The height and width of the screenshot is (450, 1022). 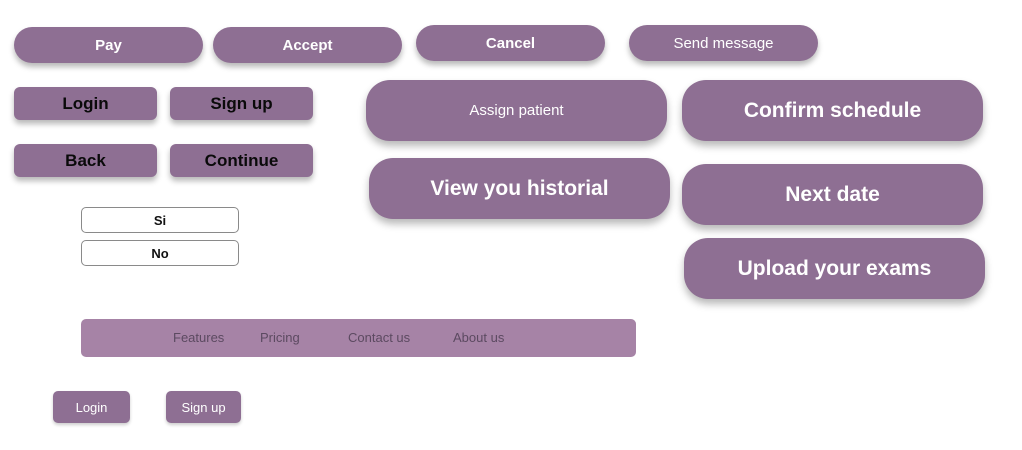 I want to click on accept-button: Accept, so click(x=307, y=45).